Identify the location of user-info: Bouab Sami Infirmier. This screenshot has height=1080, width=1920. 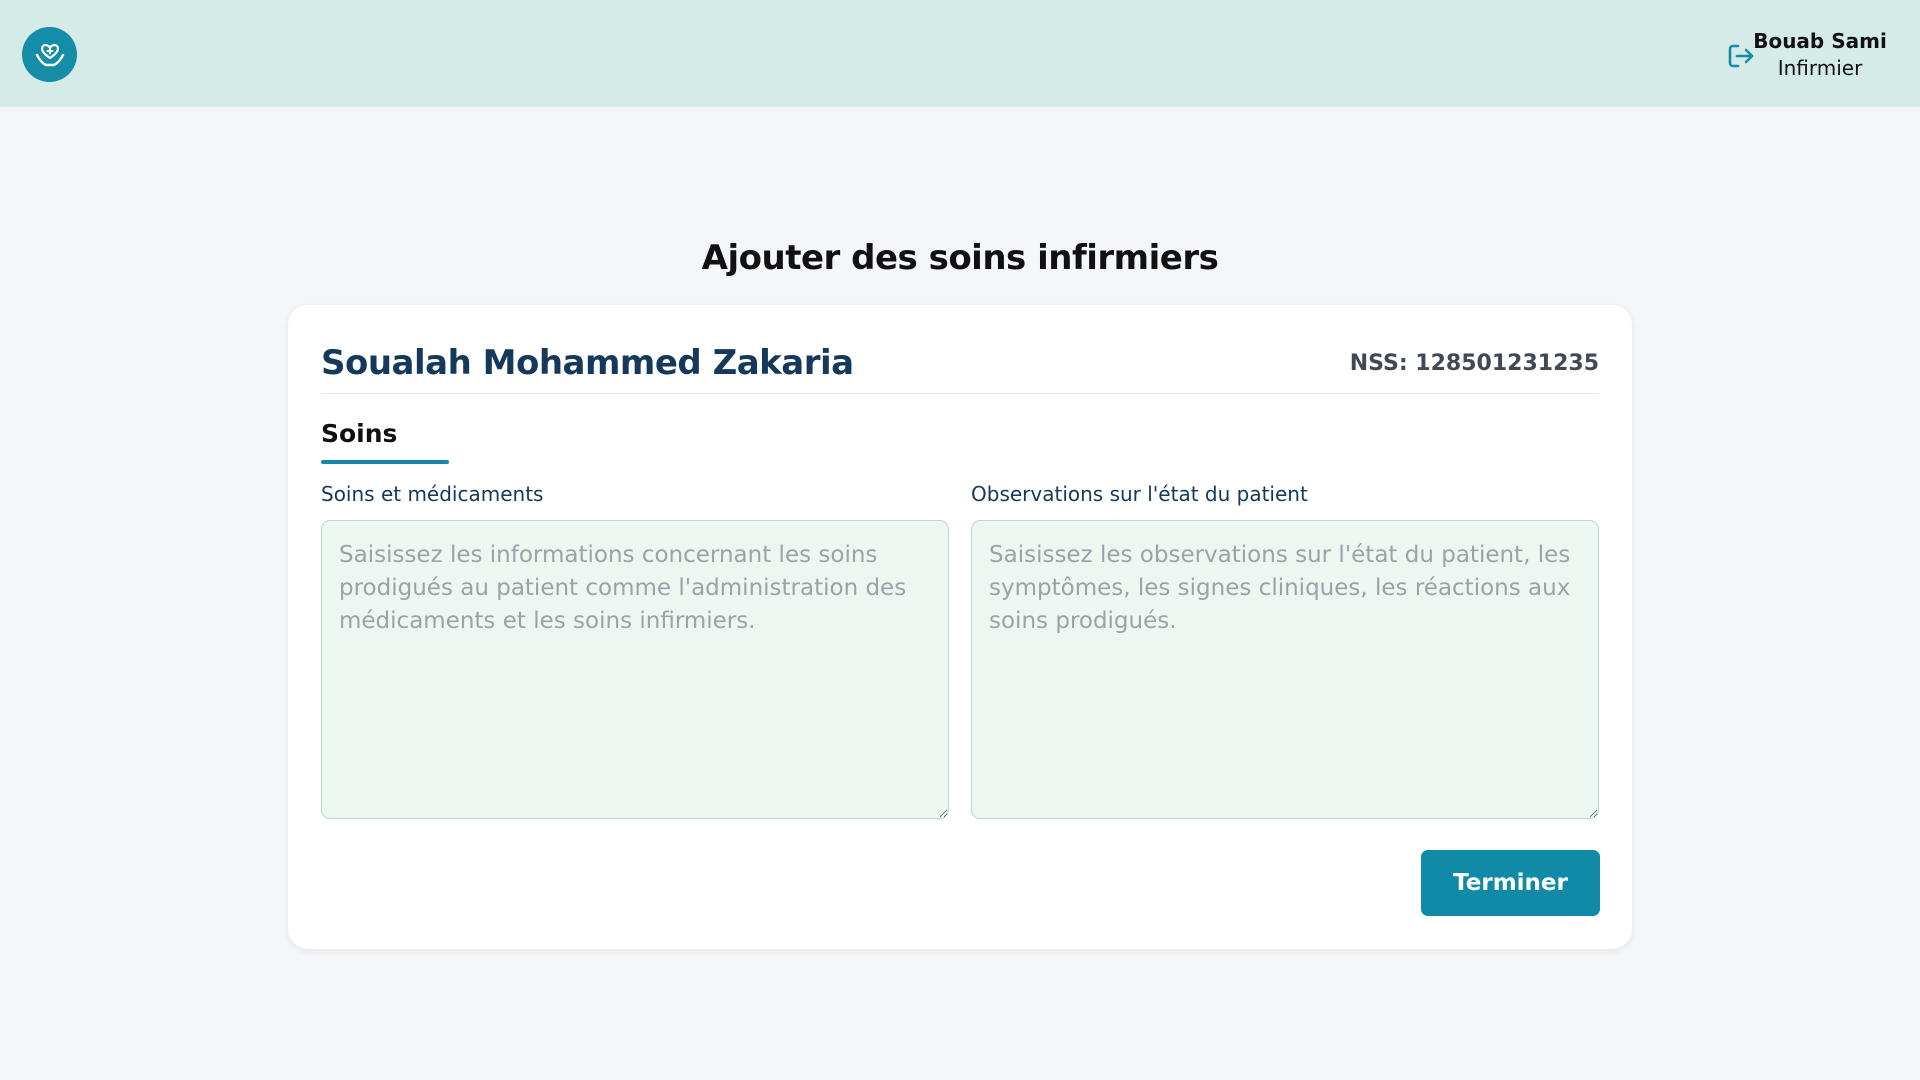
(1820, 55).